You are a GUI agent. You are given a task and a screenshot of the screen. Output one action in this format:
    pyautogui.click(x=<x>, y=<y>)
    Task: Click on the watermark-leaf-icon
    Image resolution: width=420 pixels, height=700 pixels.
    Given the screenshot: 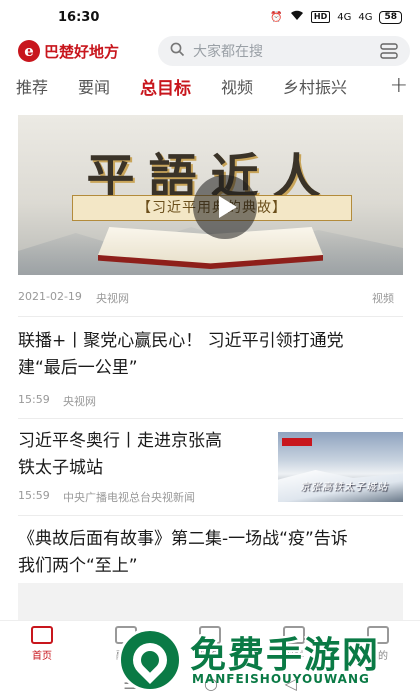 What is the action you would take?
    pyautogui.click(x=150, y=660)
    